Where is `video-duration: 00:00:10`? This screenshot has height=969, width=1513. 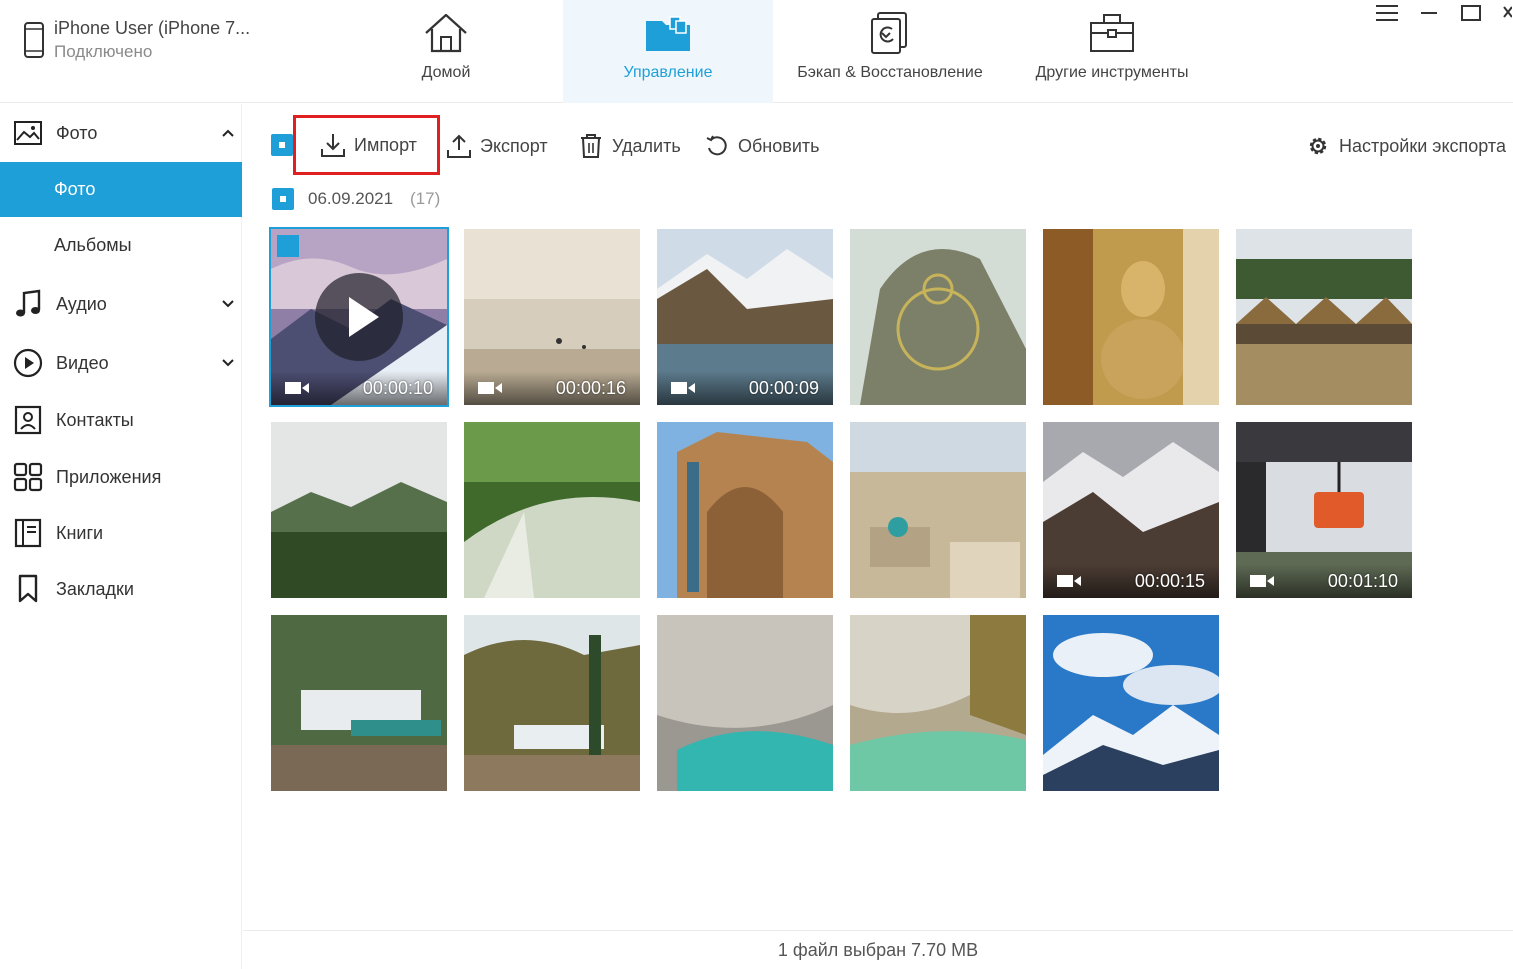 video-duration: 00:00:10 is located at coordinates (397, 388).